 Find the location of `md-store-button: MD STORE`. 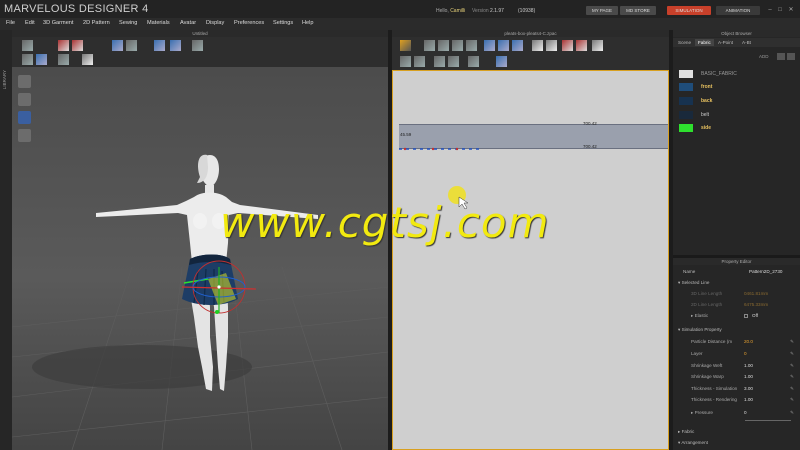

md-store-button: MD STORE is located at coordinates (638, 10).